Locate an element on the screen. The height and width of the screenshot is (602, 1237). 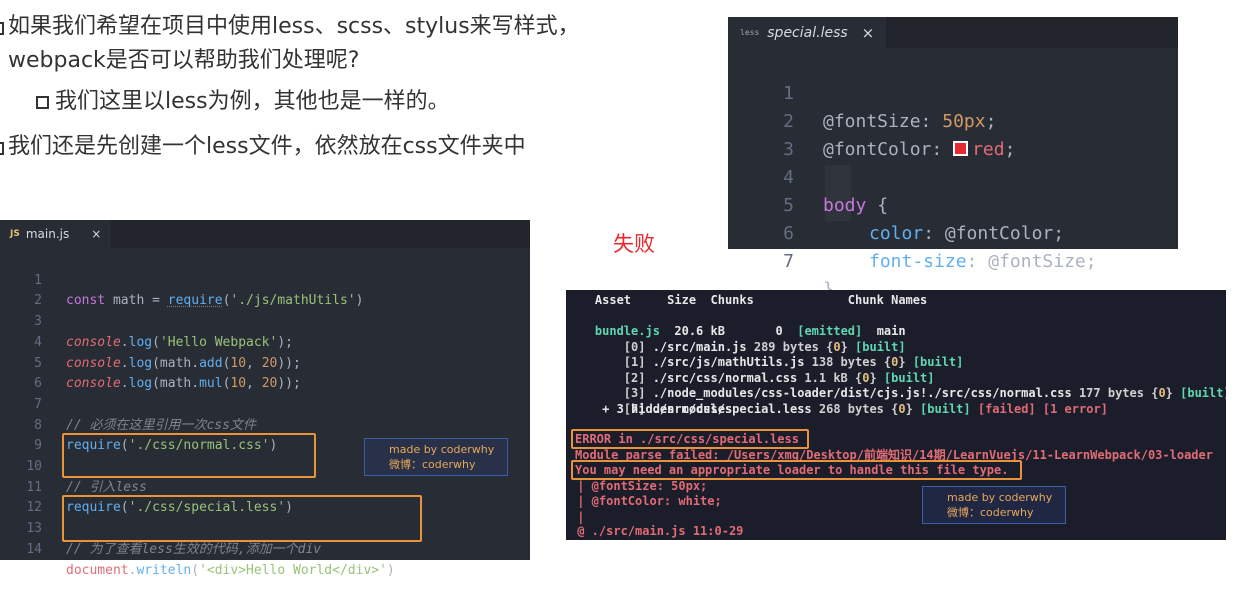
terminal-header: Asset Size Chunks Chunk Names is located at coordinates (747, 300).